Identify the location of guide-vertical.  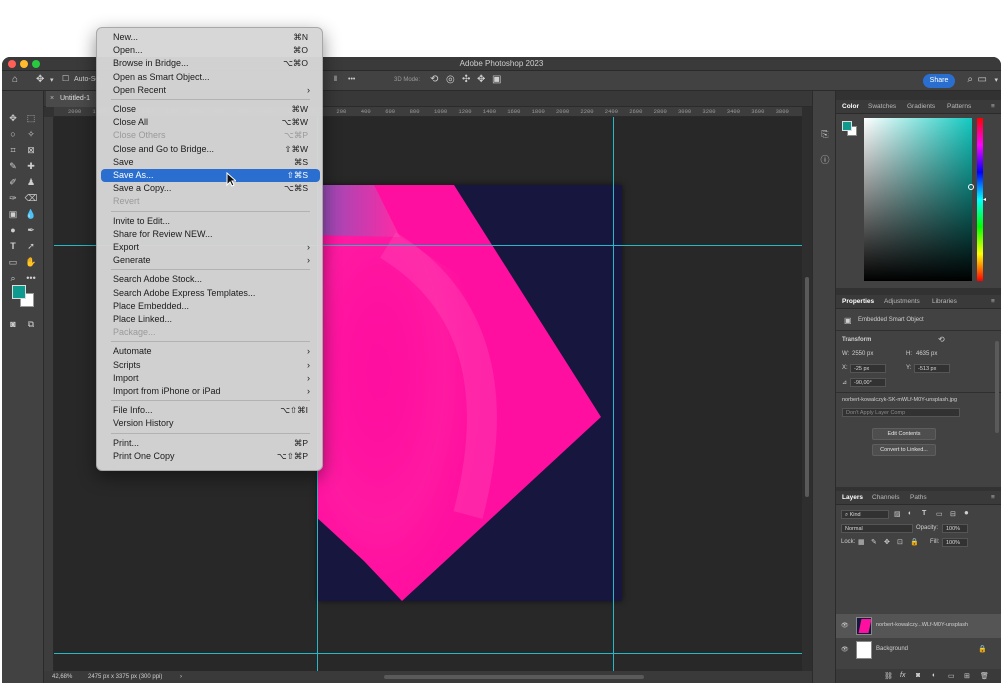
(613, 395).